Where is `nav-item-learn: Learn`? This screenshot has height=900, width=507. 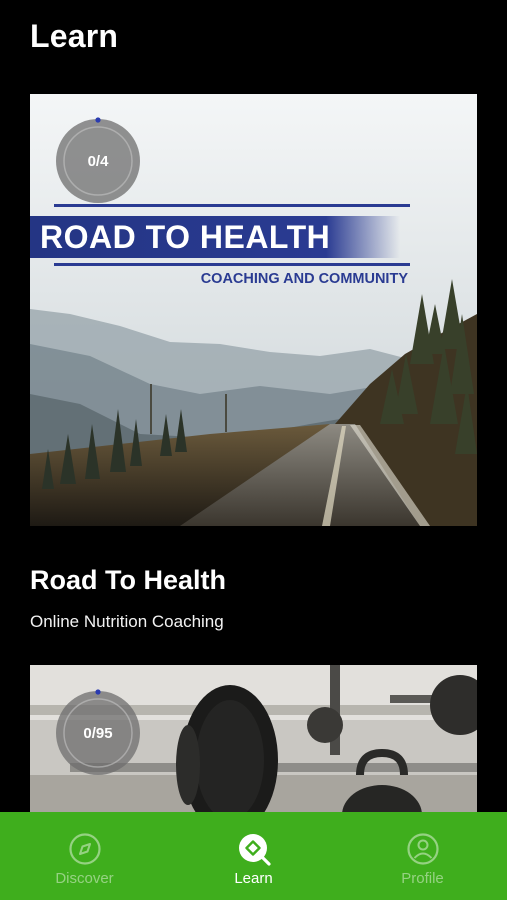 nav-item-learn: Learn is located at coordinates (253, 856).